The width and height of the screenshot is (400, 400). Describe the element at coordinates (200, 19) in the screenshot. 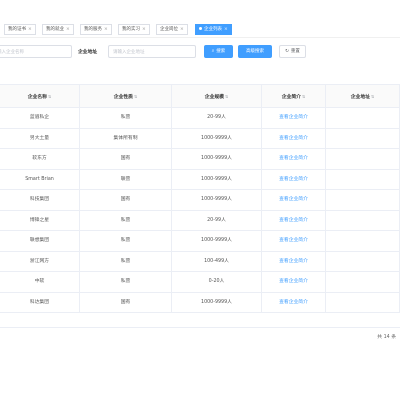

I see `tags-view-bar: 我的证书 × 我的就业 × 我的服务 × 我的实习 × 企业岗位 × 企业列表 ×` at that location.